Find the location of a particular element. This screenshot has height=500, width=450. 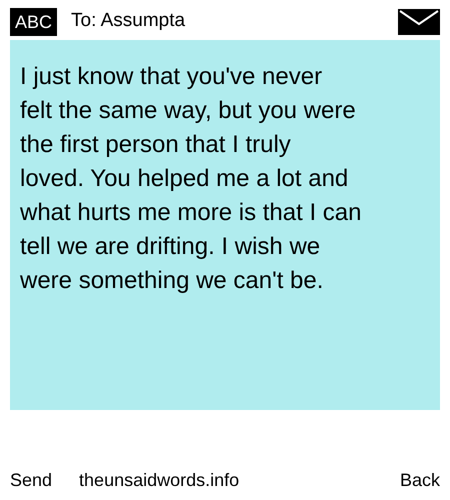

recipient-label: To: Assumpta is located at coordinates (128, 20).